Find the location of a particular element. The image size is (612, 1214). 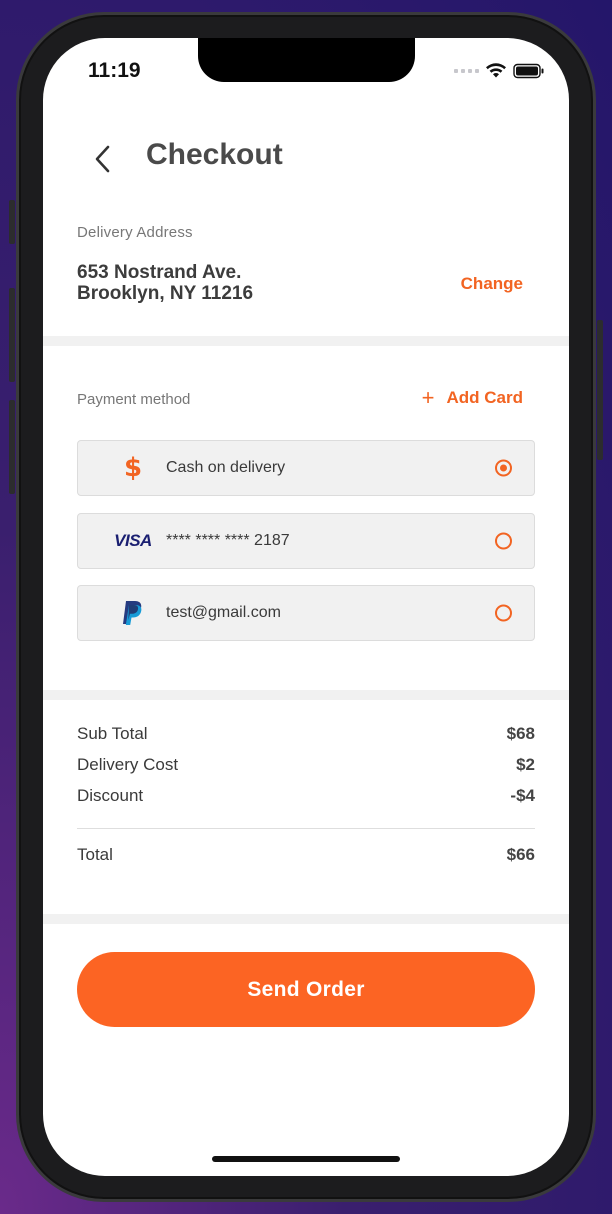

status-icons is located at coordinates (499, 70).